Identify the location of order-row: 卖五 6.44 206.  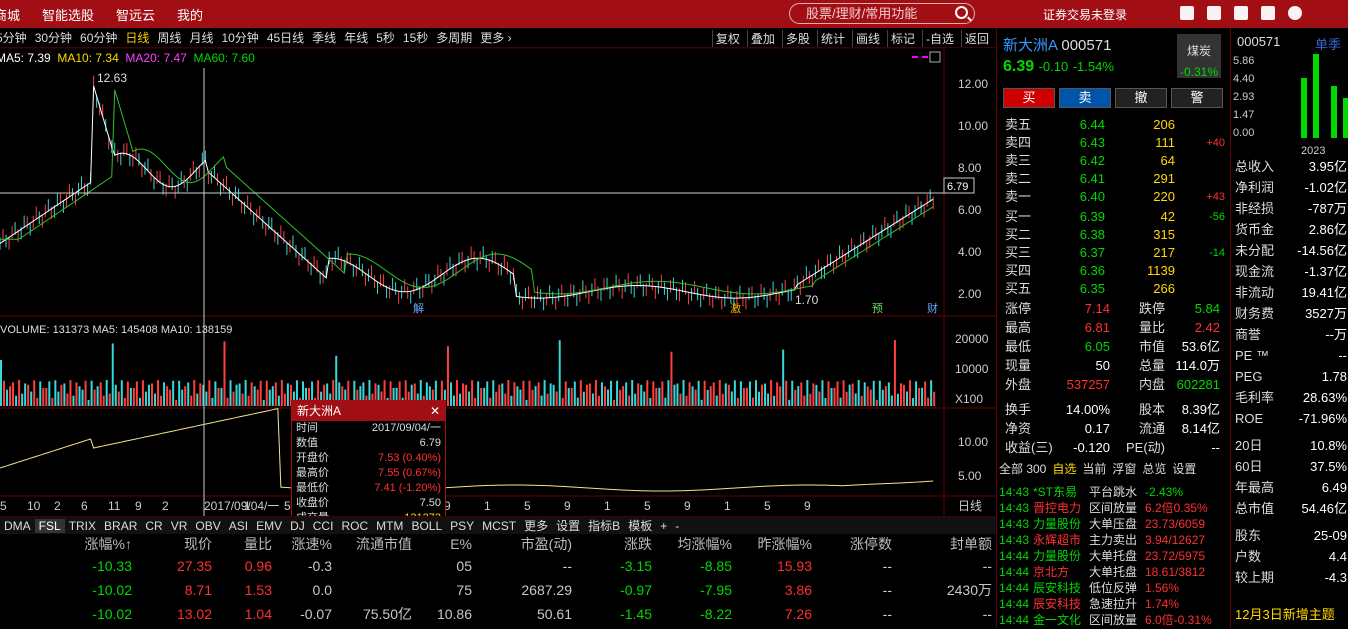
(1115, 125).